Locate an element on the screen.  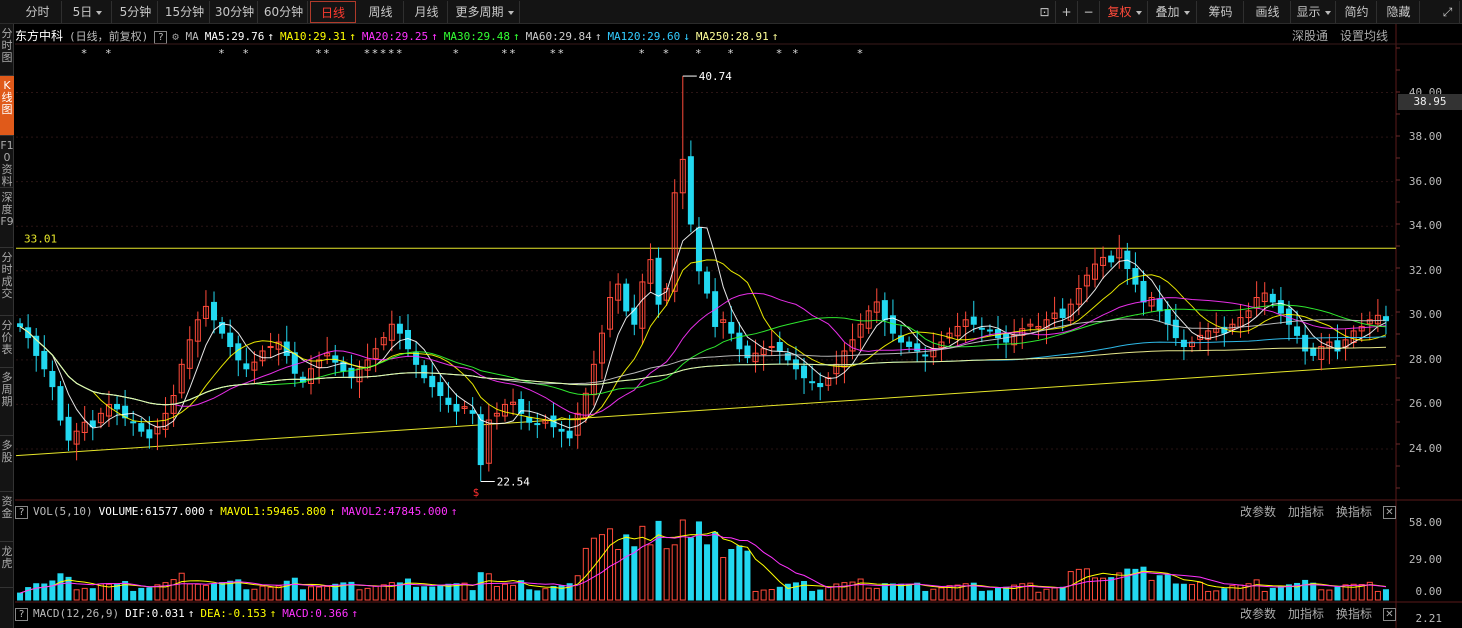
period-tab-0: 分时 is located at coordinates (38, 12).